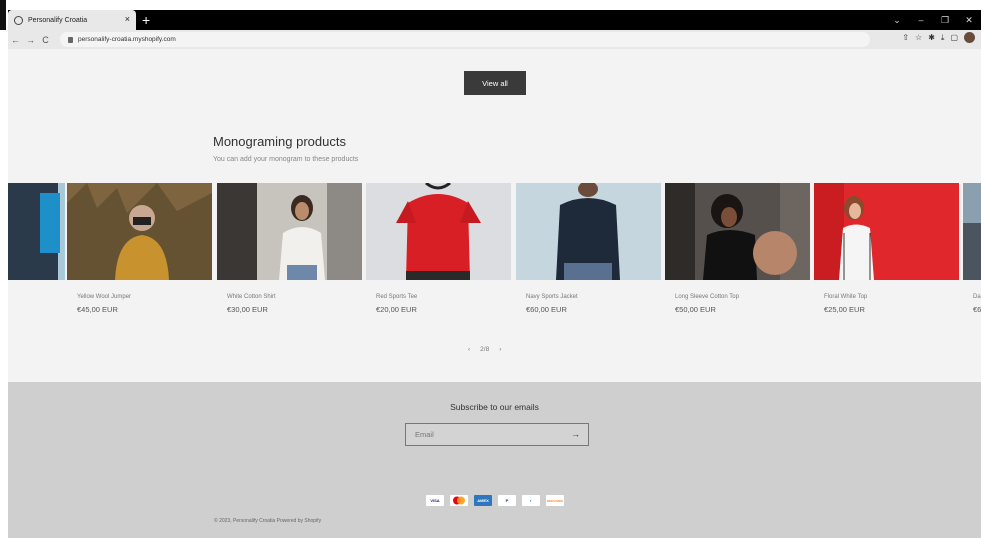 The height and width of the screenshot is (538, 981). What do you see at coordinates (70, 39) in the screenshot?
I see `lock-icon` at bounding box center [70, 39].